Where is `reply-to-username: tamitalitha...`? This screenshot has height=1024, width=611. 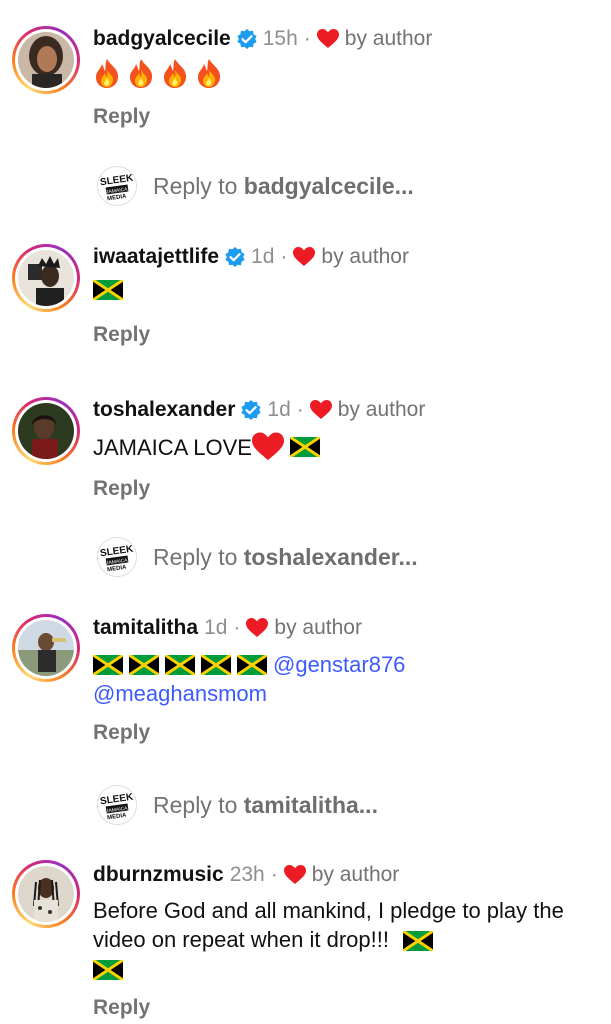
reply-to-username: tamitalitha... is located at coordinates (310, 804).